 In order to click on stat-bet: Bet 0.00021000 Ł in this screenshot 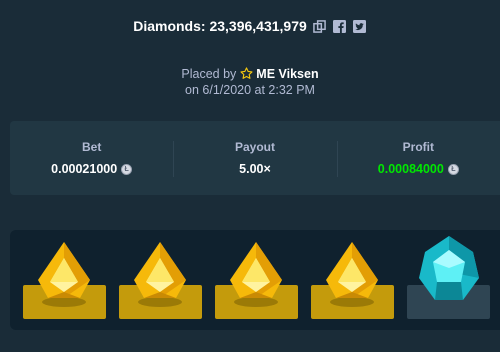, I will do `click(91, 158)`.